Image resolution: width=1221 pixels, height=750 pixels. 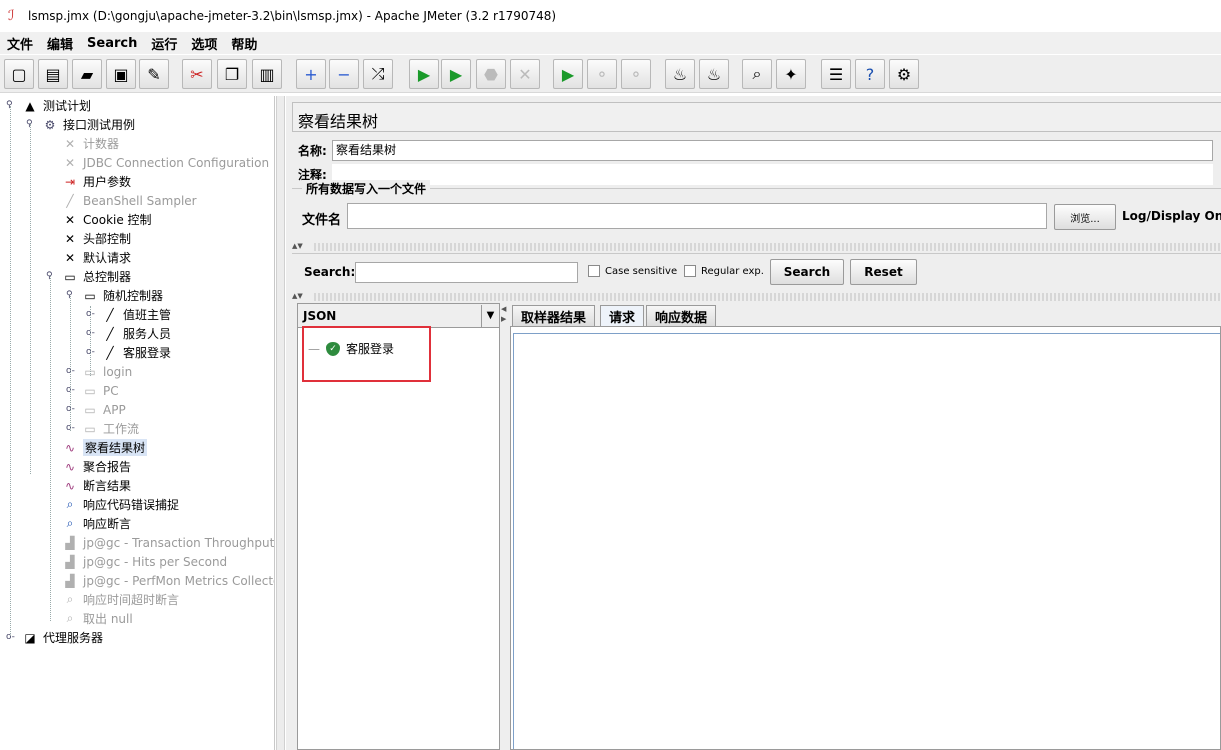 What do you see at coordinates (690, 271) in the screenshot?
I see `regular-exp-box` at bounding box center [690, 271].